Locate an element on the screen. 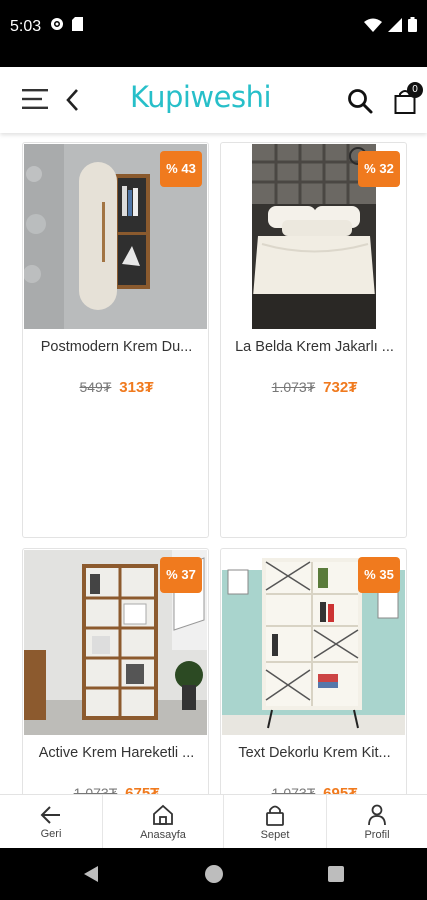  product-prices: 549₮ 313₮ is located at coordinates (115, 387).